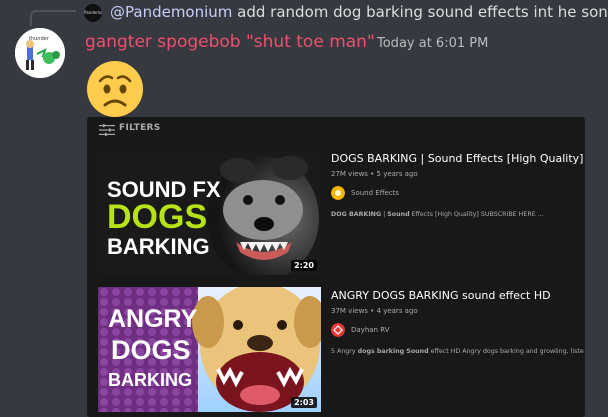  I want to click on reply-avatar: Pandemonium, so click(93, 13).